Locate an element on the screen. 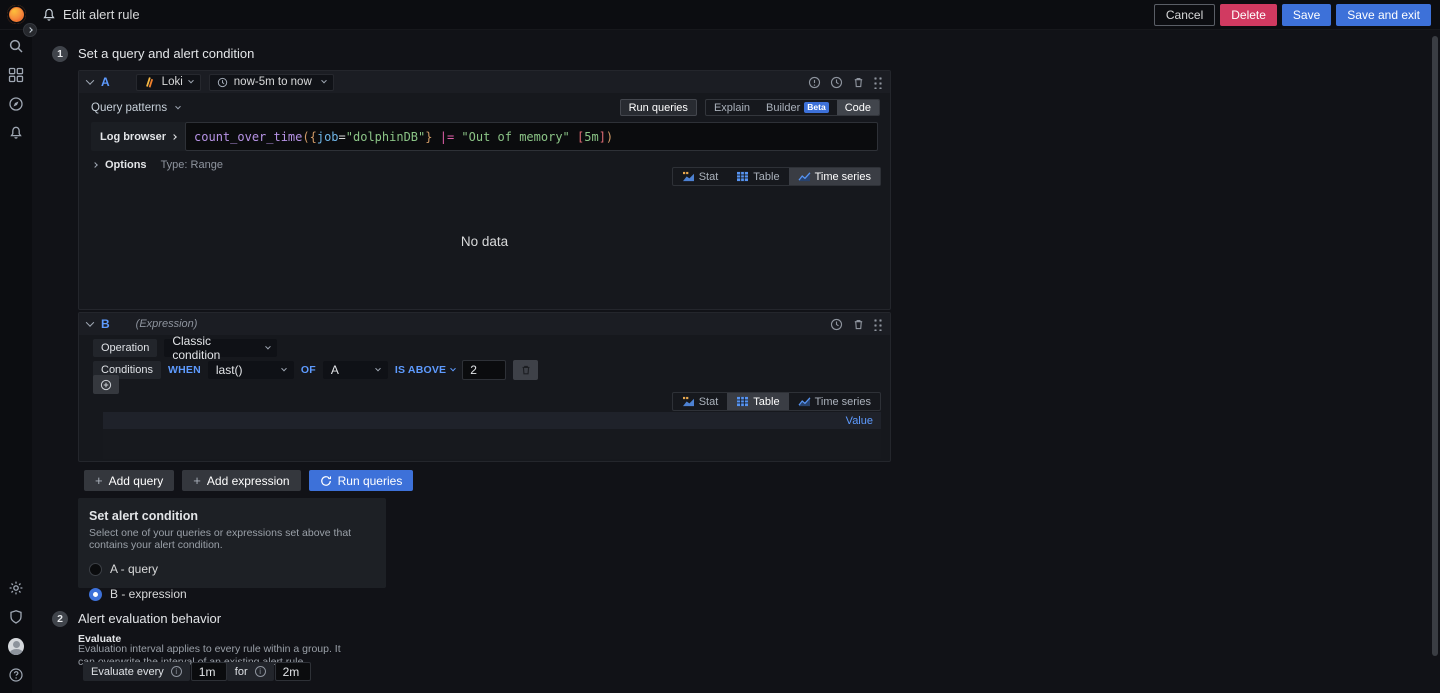  clock-icon is located at coordinates (222, 82).